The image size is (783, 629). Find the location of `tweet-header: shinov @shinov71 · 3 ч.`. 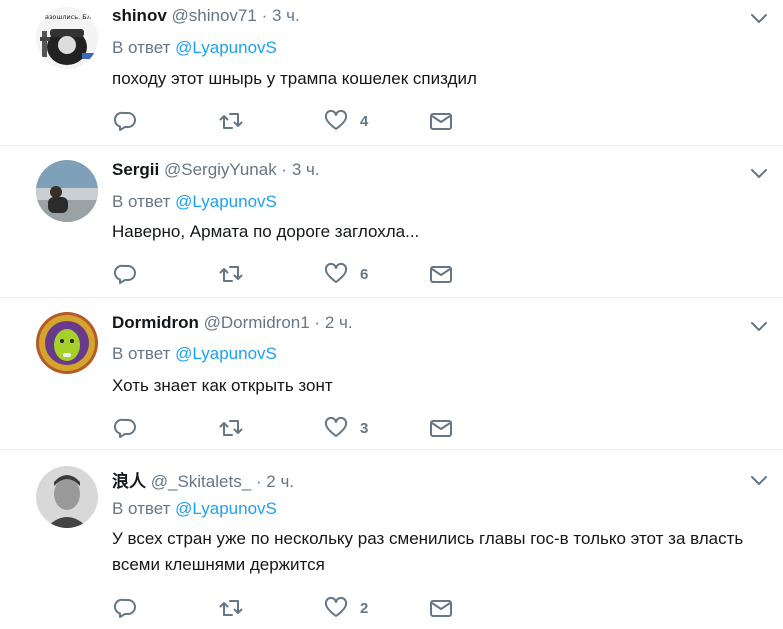

tweet-header: shinov @shinov71 · 3 ч. is located at coordinates (206, 16).